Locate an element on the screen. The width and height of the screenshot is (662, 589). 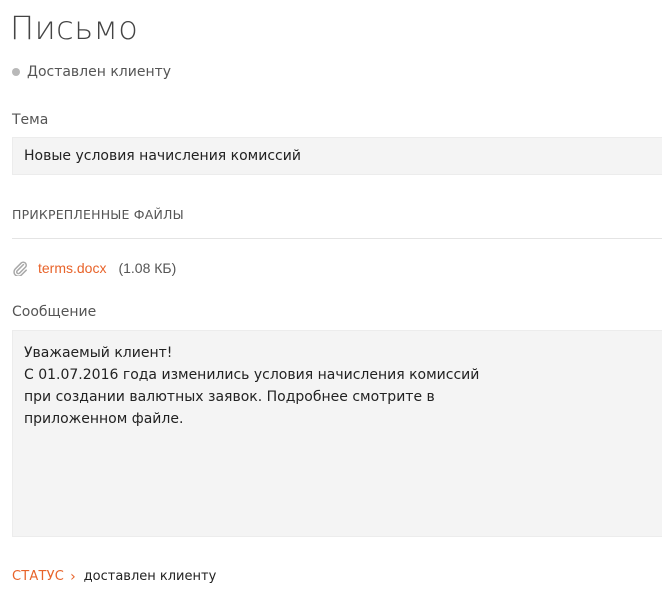
subject-label: Тема is located at coordinates (30, 120).